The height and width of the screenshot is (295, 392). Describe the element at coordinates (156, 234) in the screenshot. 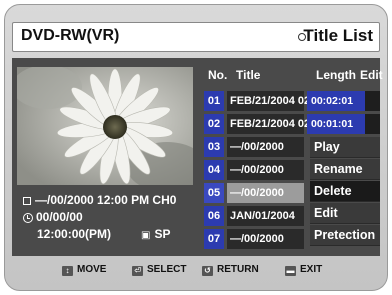

I see `info-mode: ▣ SP` at that location.